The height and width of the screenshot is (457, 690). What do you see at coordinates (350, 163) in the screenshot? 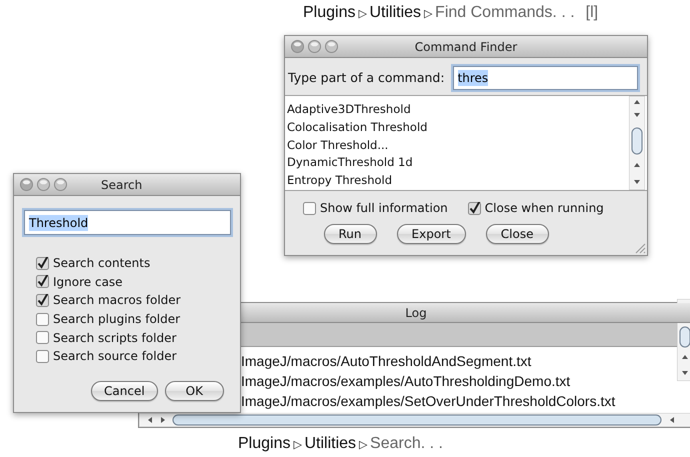
I see `list-item: DynamicThreshold 1d` at bounding box center [350, 163].